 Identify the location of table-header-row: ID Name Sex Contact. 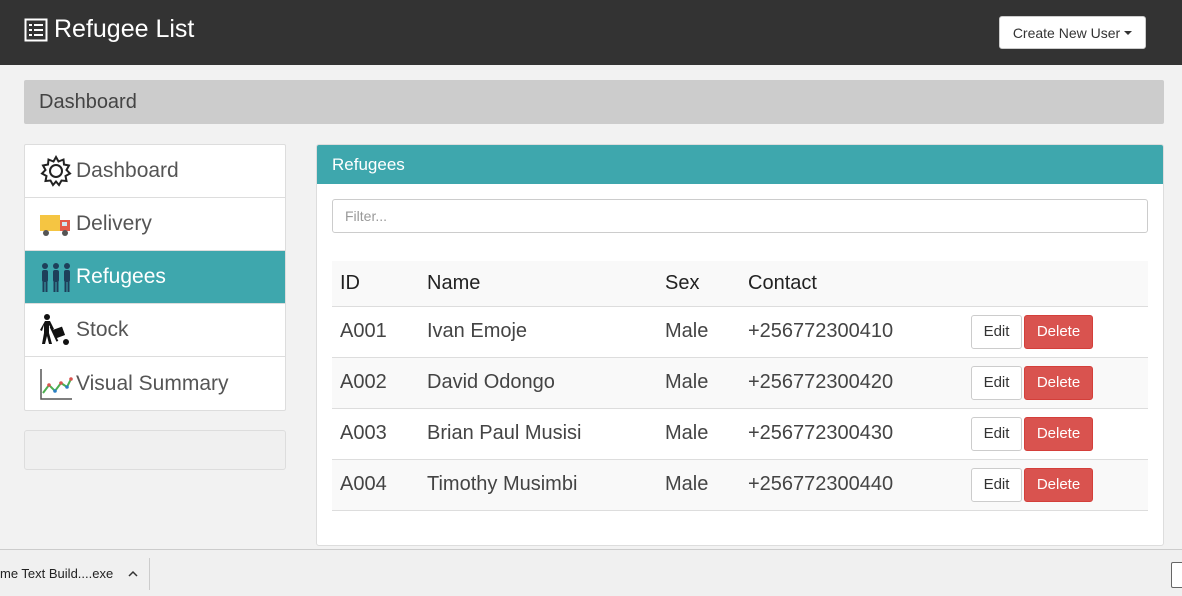
(740, 284).